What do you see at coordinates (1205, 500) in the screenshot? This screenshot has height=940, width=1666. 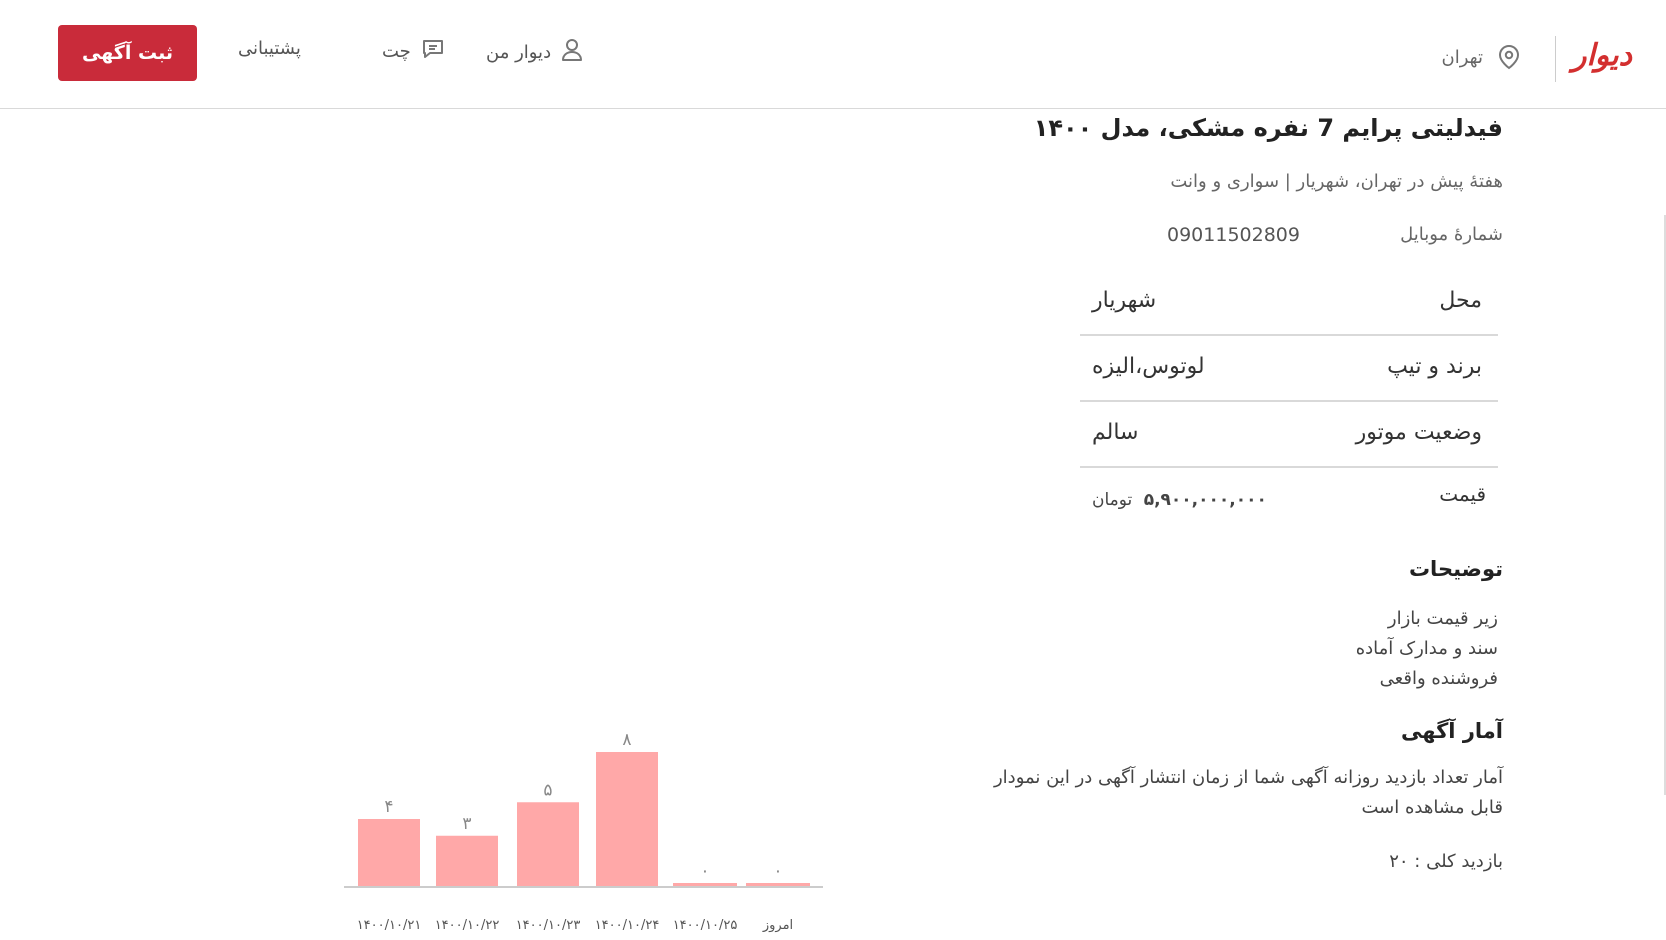 I see `price-amount: ۵,۹۰۰,۰۰۰,۰۰۰` at bounding box center [1205, 500].